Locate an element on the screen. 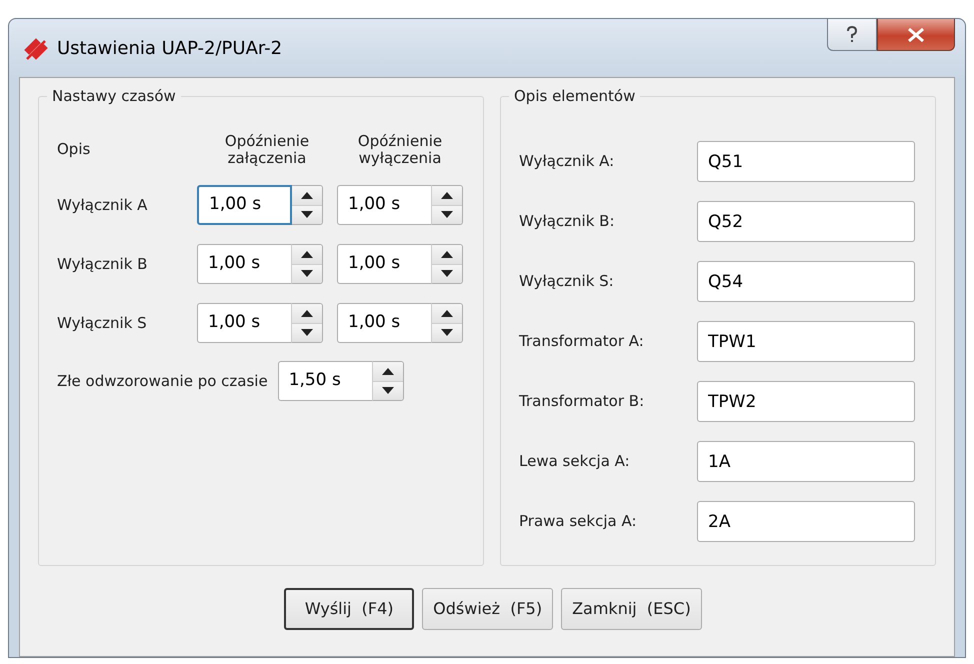 The image size is (974, 664). text-field: TPW1 is located at coordinates (806, 341).